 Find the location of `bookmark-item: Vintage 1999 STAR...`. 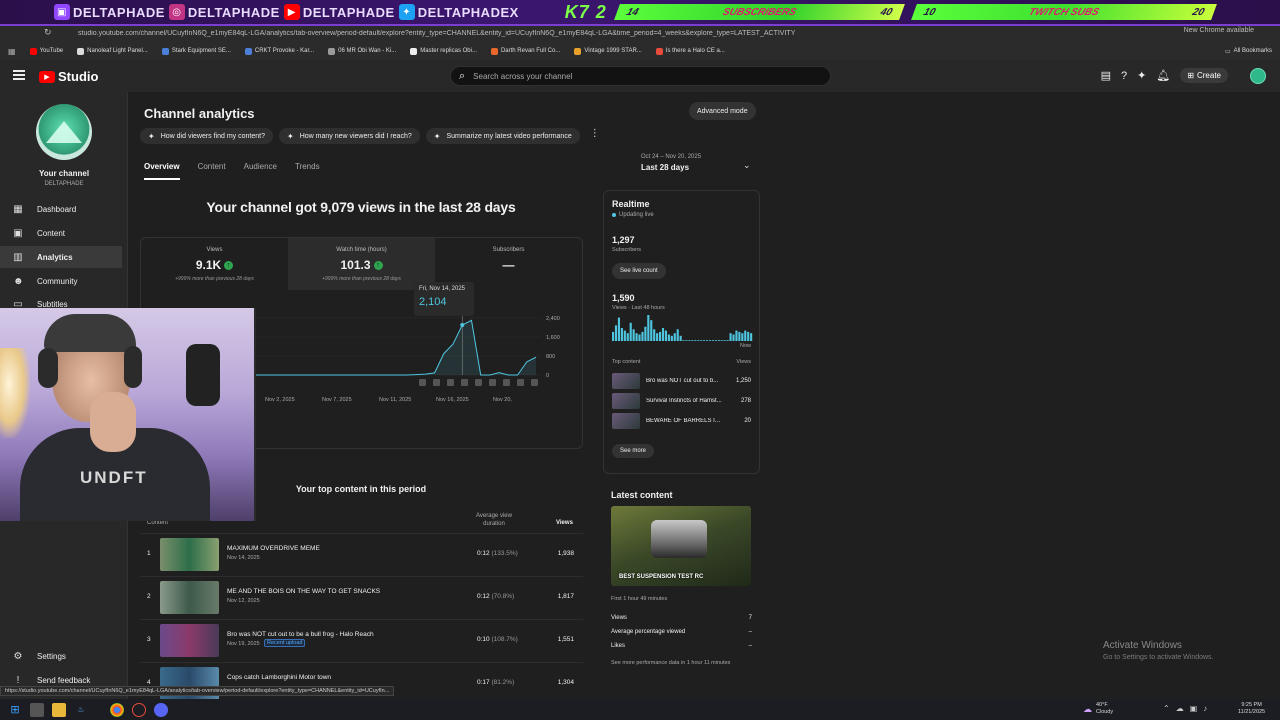

bookmark-item: Vintage 1999 STAR... is located at coordinates (608, 51).